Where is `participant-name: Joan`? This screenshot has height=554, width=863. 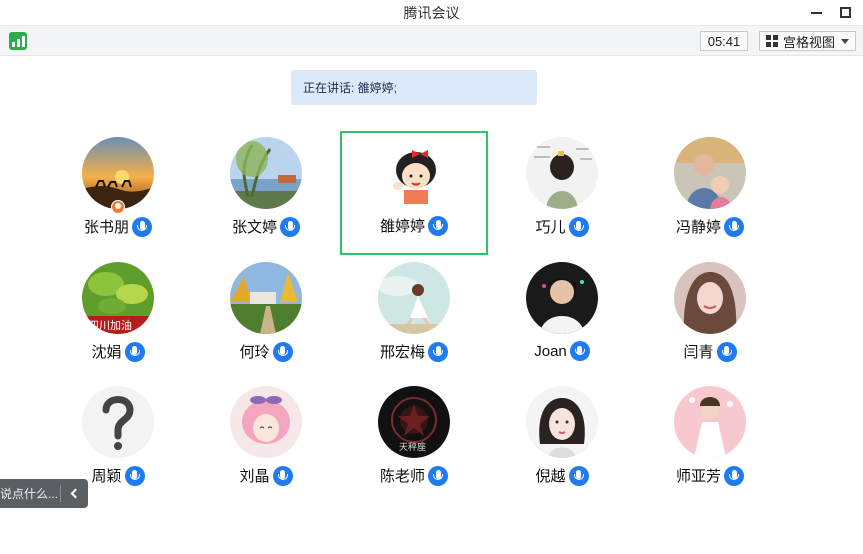
participant-name: Joan is located at coordinates (550, 351).